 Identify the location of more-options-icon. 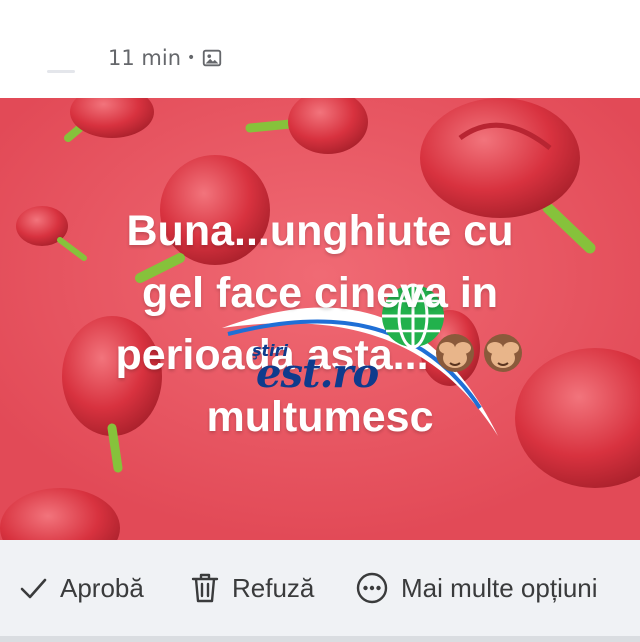
(372, 588).